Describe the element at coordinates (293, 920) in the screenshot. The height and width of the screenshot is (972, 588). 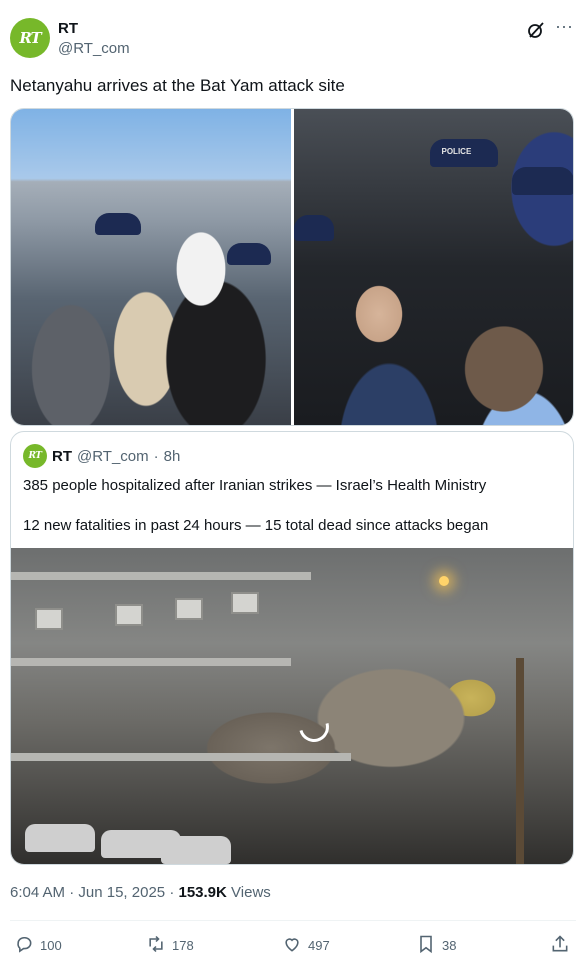
I see `divider` at that location.